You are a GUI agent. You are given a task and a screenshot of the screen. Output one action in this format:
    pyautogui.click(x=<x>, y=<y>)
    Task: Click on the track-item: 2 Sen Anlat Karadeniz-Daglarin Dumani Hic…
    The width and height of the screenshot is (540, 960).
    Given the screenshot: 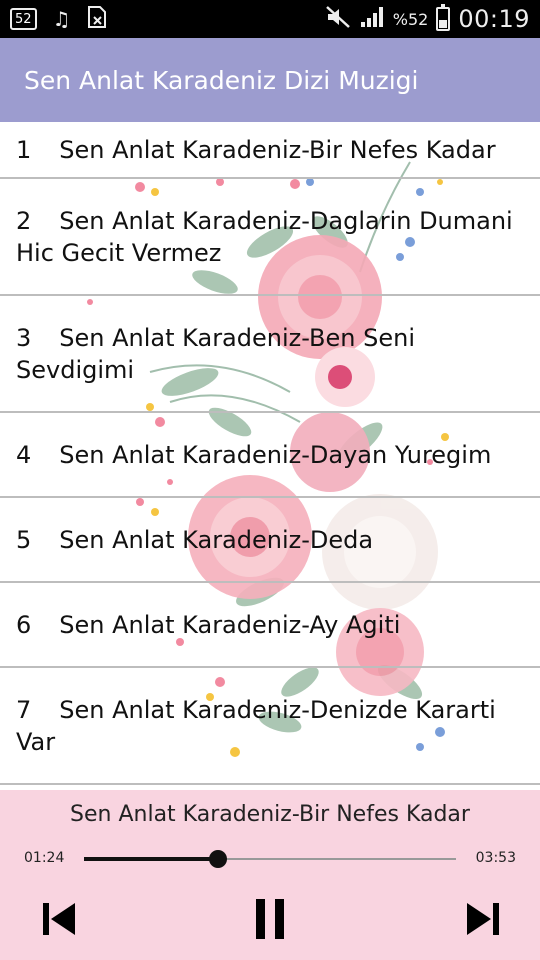 What is the action you would take?
    pyautogui.click(x=270, y=237)
    